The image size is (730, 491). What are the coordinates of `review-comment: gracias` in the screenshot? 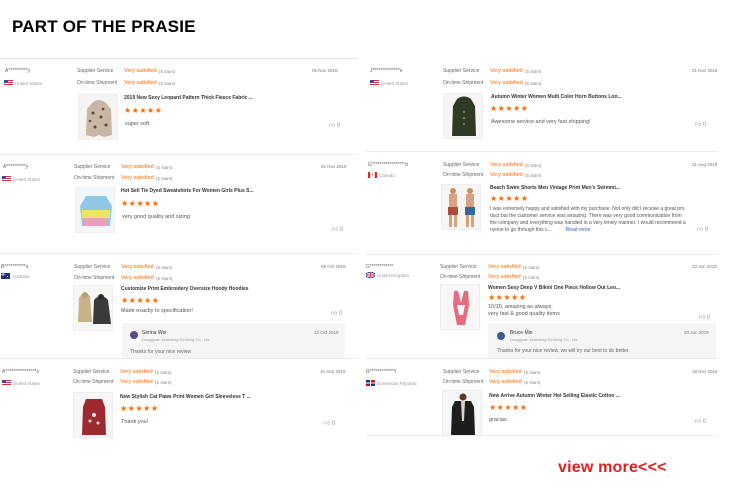 It's located at (498, 420).